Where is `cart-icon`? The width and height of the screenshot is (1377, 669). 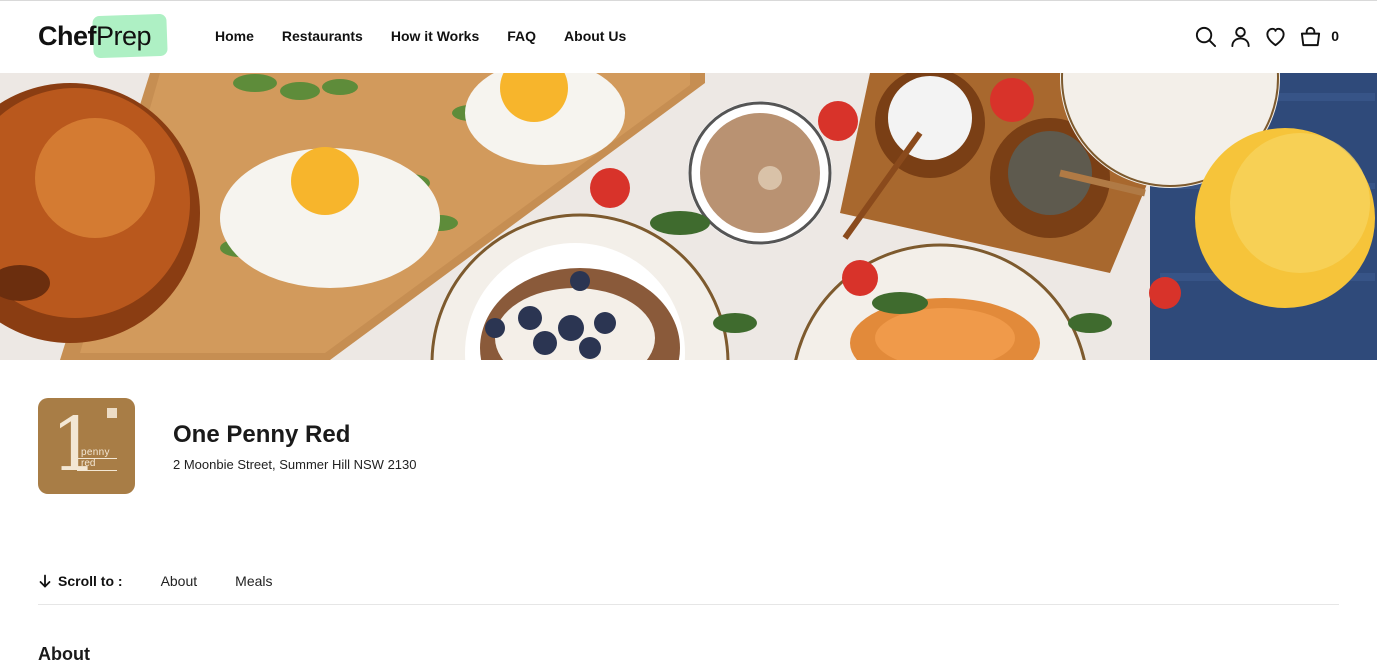 cart-icon is located at coordinates (1310, 36).